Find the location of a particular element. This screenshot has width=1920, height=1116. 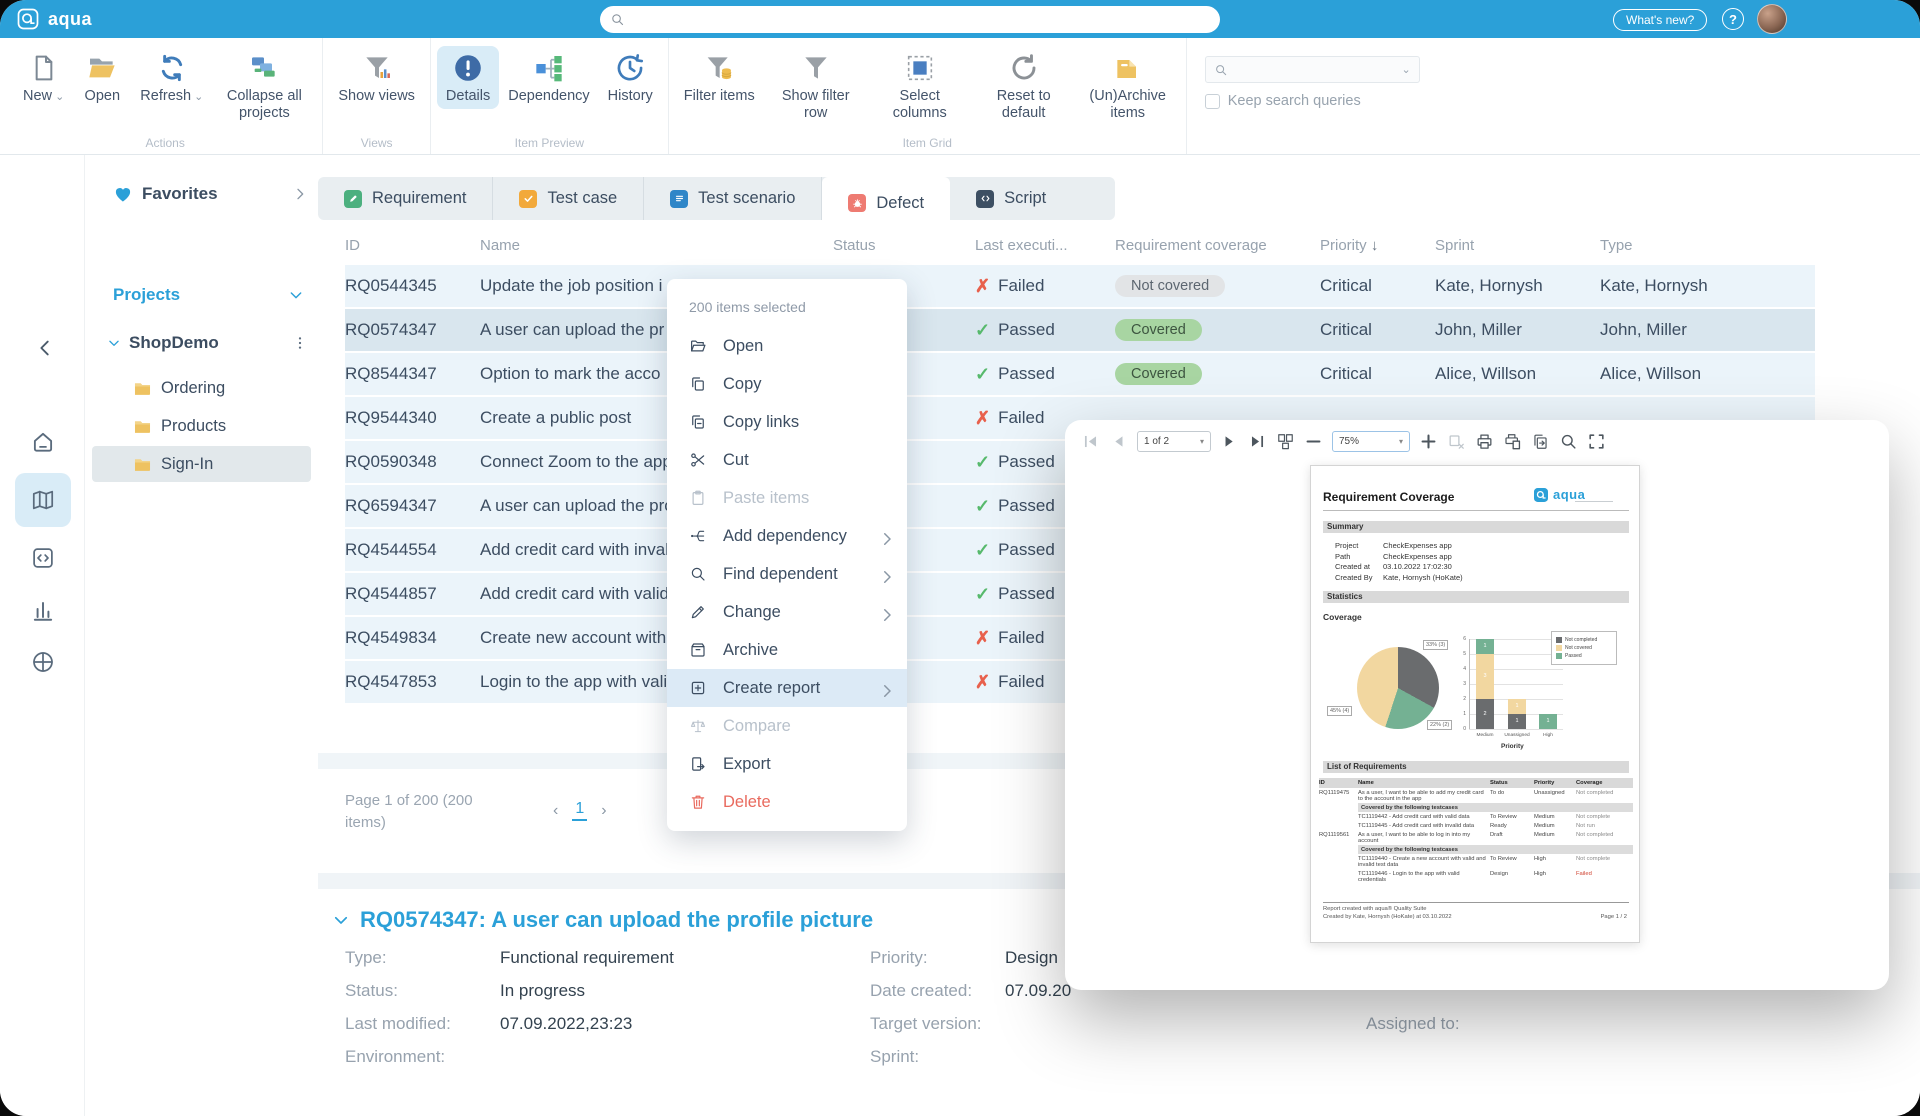

tree-item-sign-in: Sign-In is located at coordinates (201, 464).